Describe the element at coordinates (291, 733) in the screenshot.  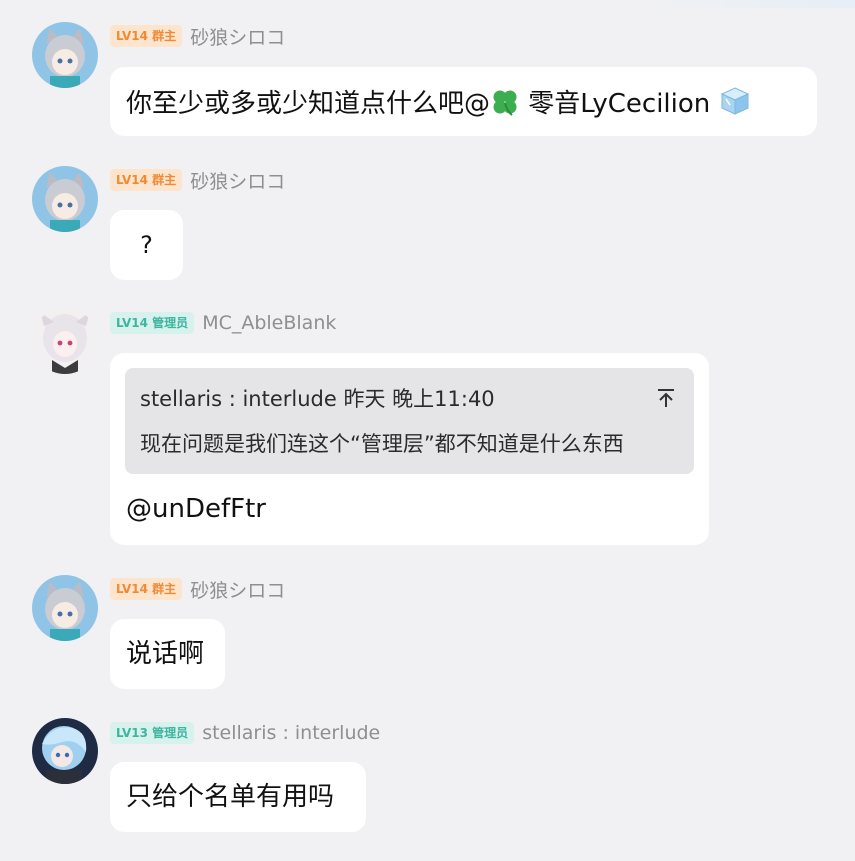
I see `sender-name: stellaris : interlude` at that location.